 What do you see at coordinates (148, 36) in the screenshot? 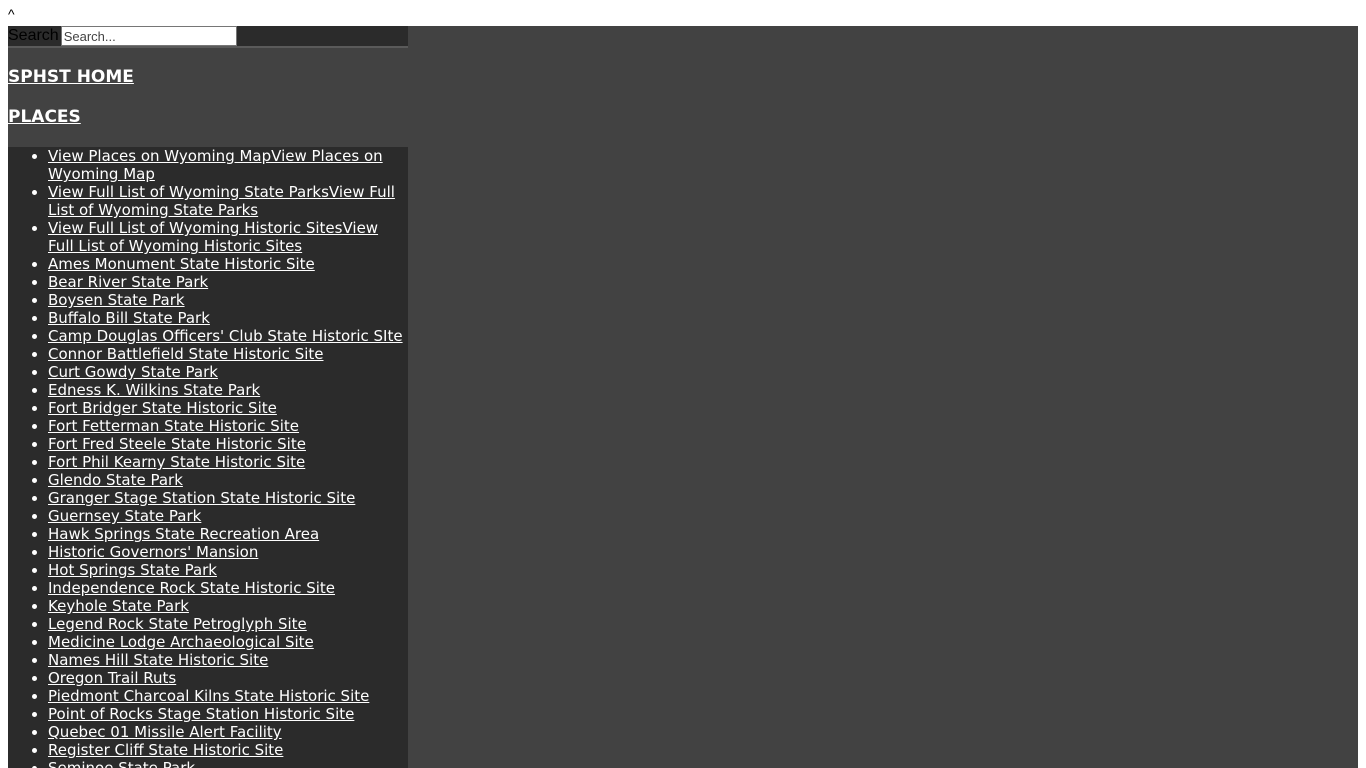
I see `search-input` at bounding box center [148, 36].